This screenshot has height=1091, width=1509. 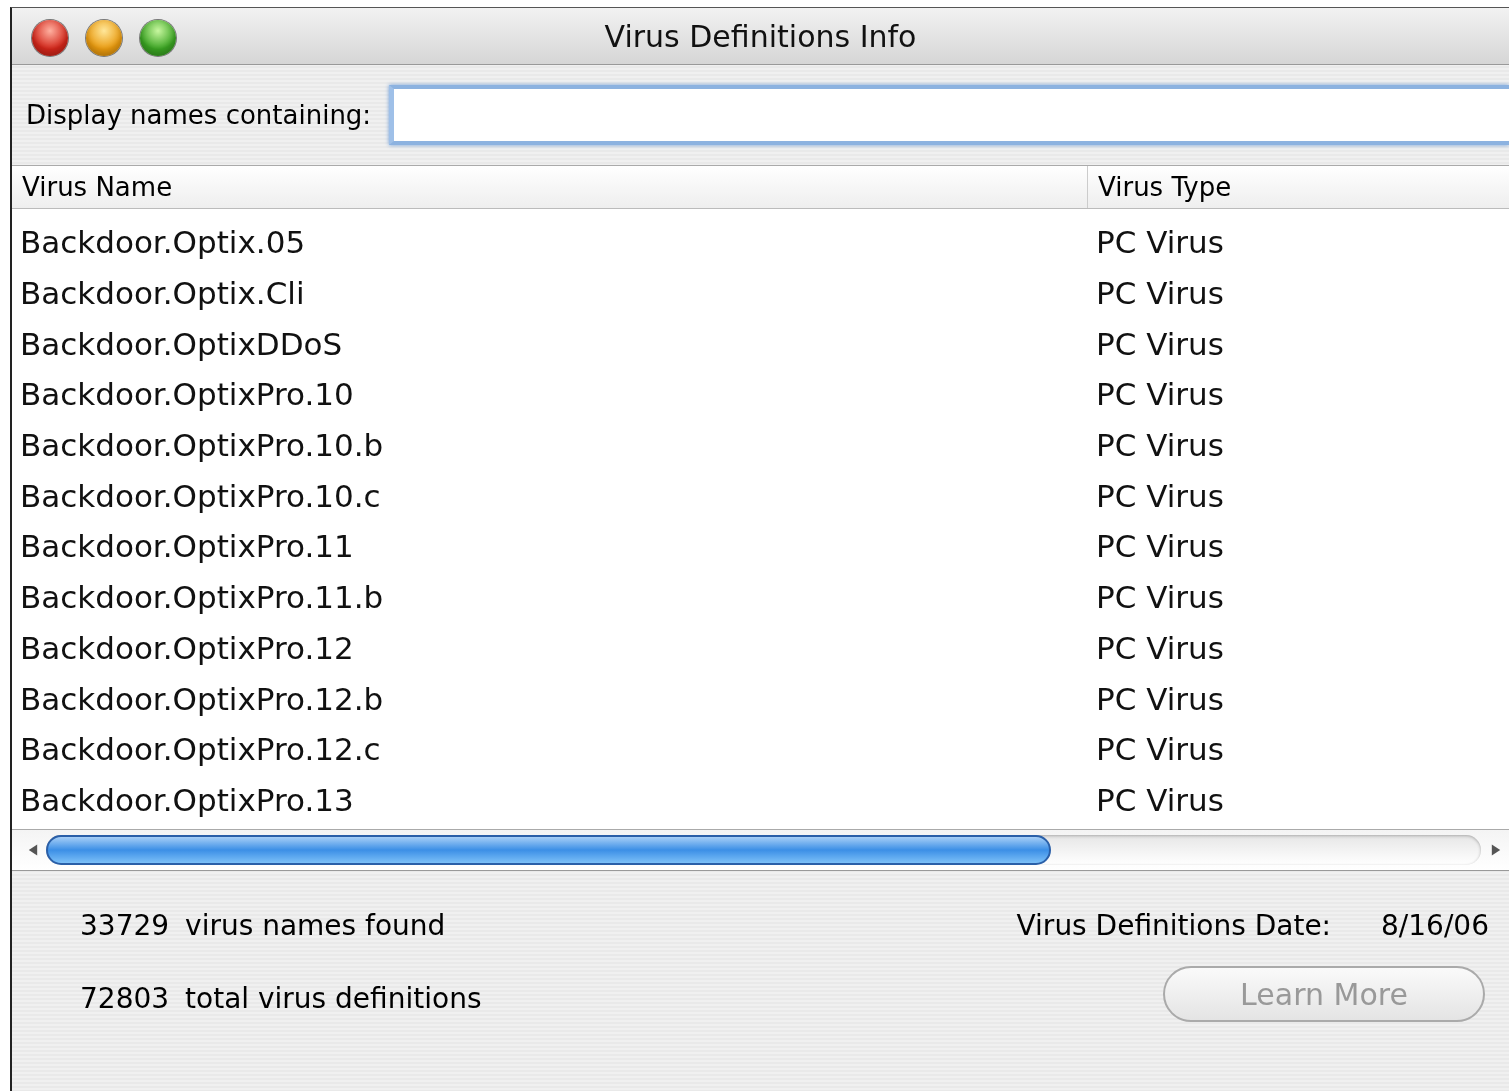 I want to click on date-value: 8/16/06, so click(x=1435, y=926).